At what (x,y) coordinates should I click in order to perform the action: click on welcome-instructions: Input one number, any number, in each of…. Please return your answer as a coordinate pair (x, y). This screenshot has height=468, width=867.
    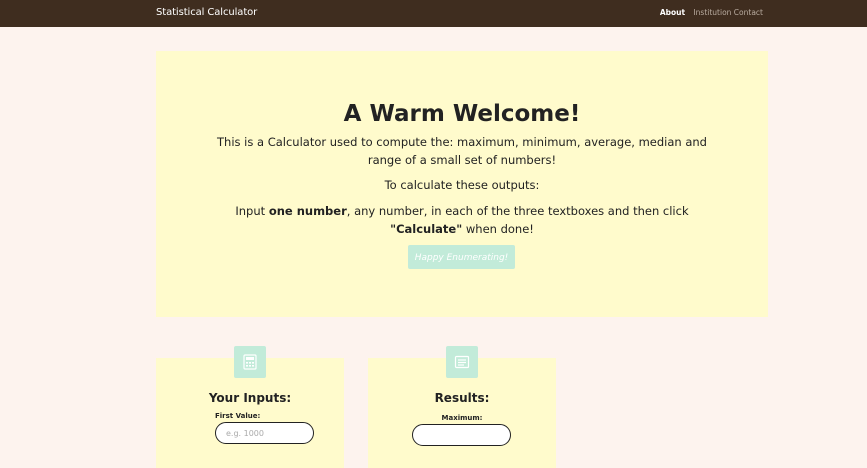
    Looking at the image, I should click on (462, 220).